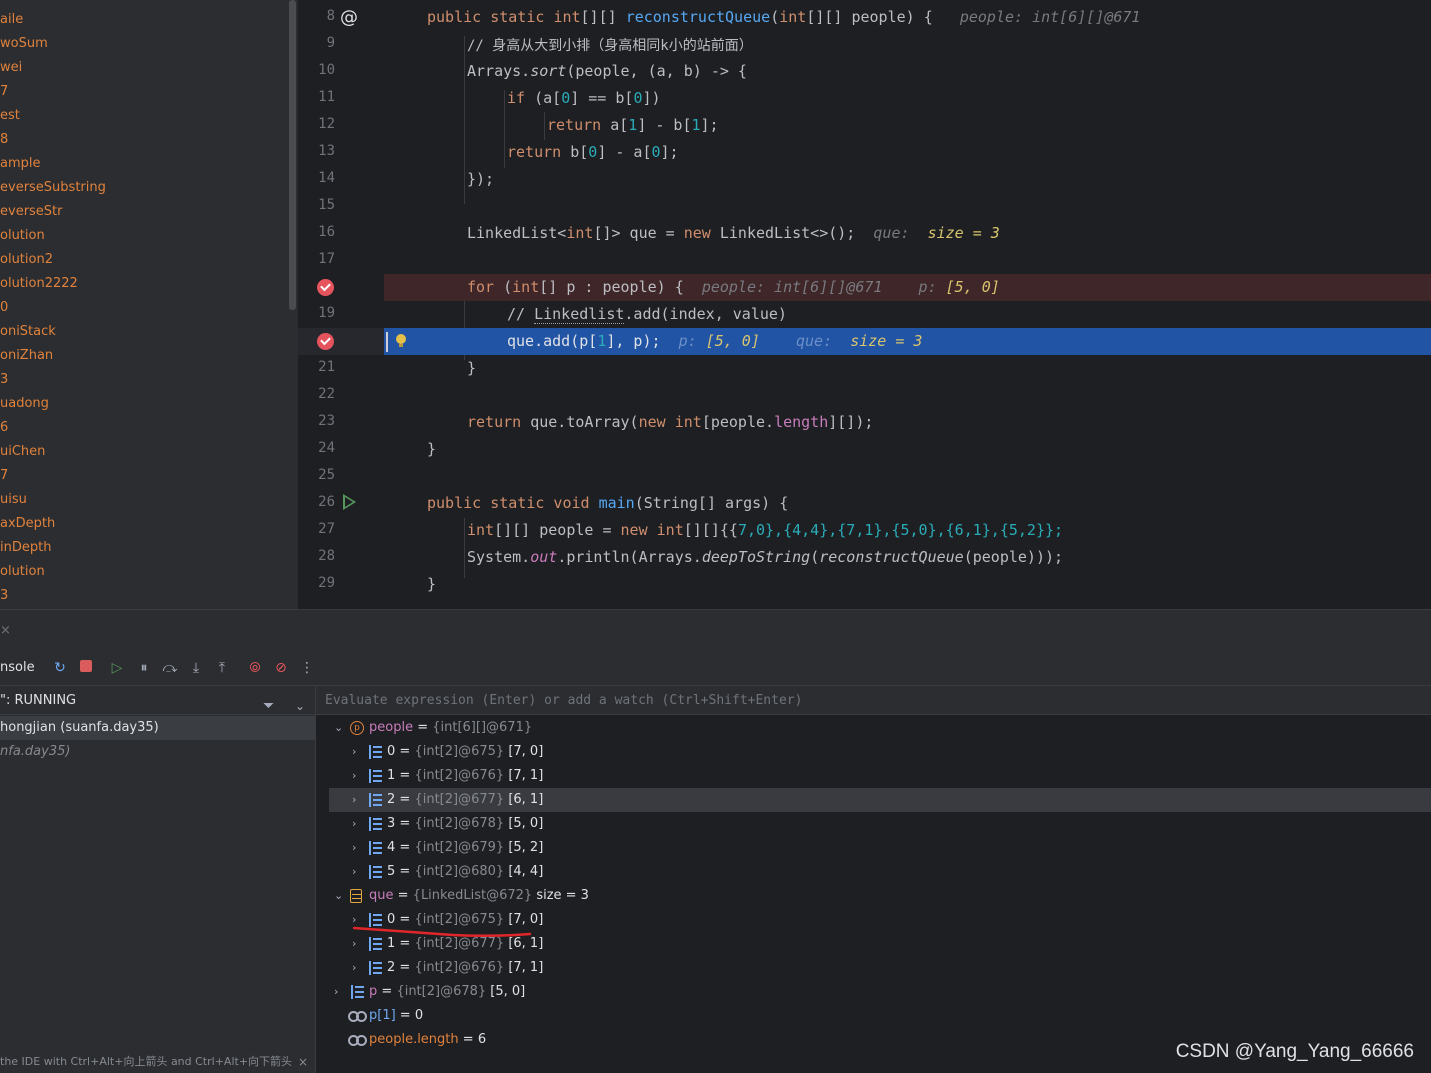 The height and width of the screenshot is (1073, 1431). I want to click on code-line: 12 return a[1] - b[1];, so click(864, 125).